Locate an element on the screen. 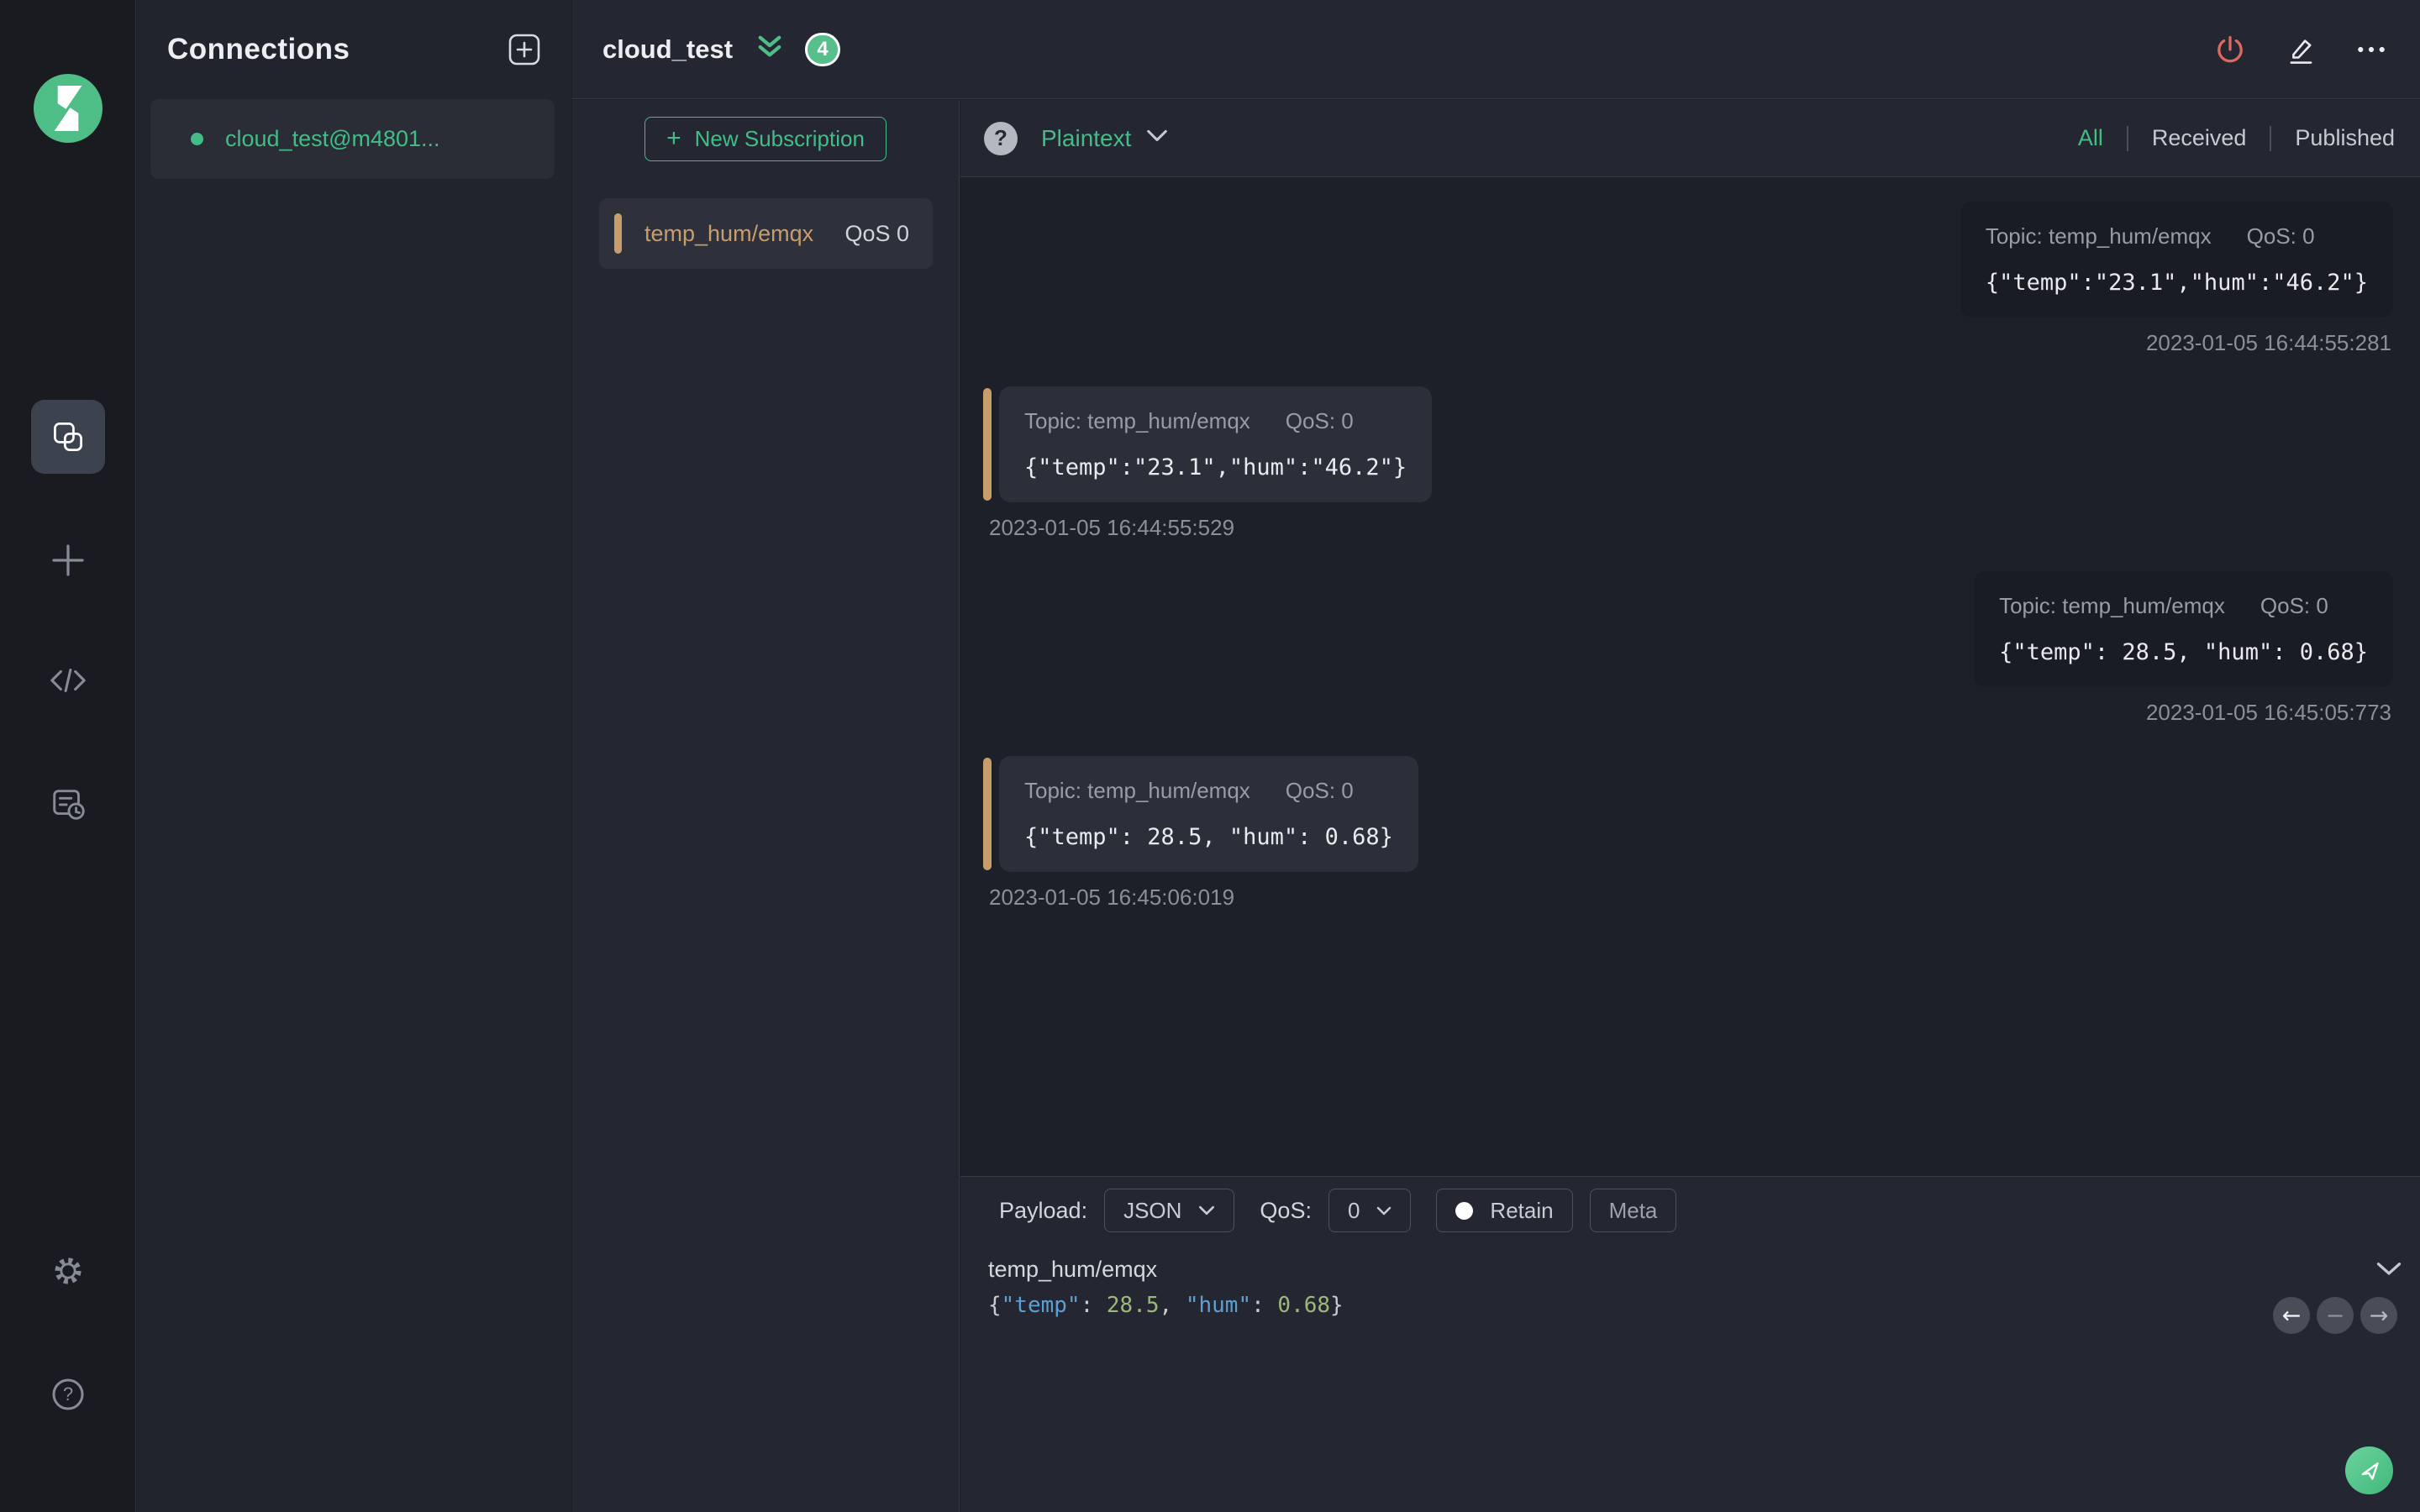 This screenshot has height=1512, width=2420. connection-status-dot is located at coordinates (197, 139).